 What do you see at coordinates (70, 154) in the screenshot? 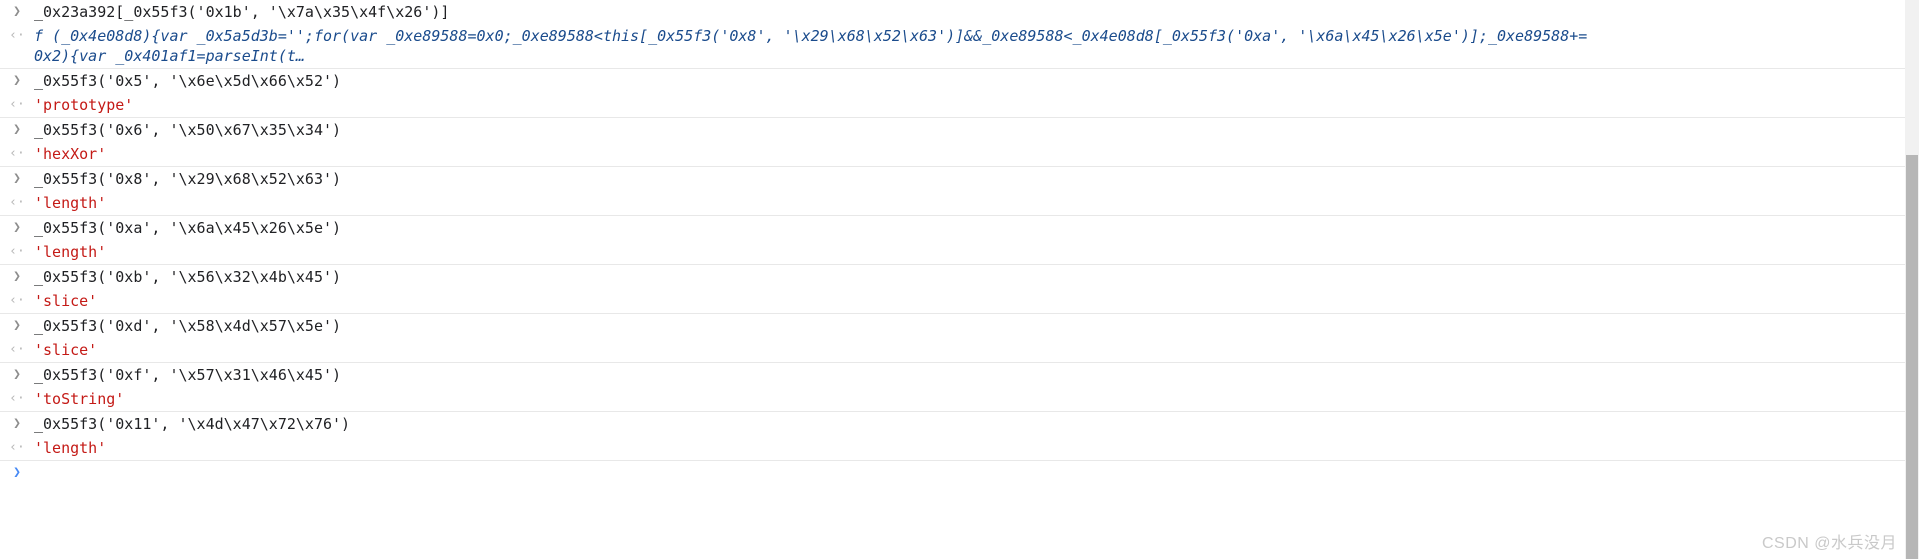
I see `console-result-value: 'hexXor'` at bounding box center [70, 154].